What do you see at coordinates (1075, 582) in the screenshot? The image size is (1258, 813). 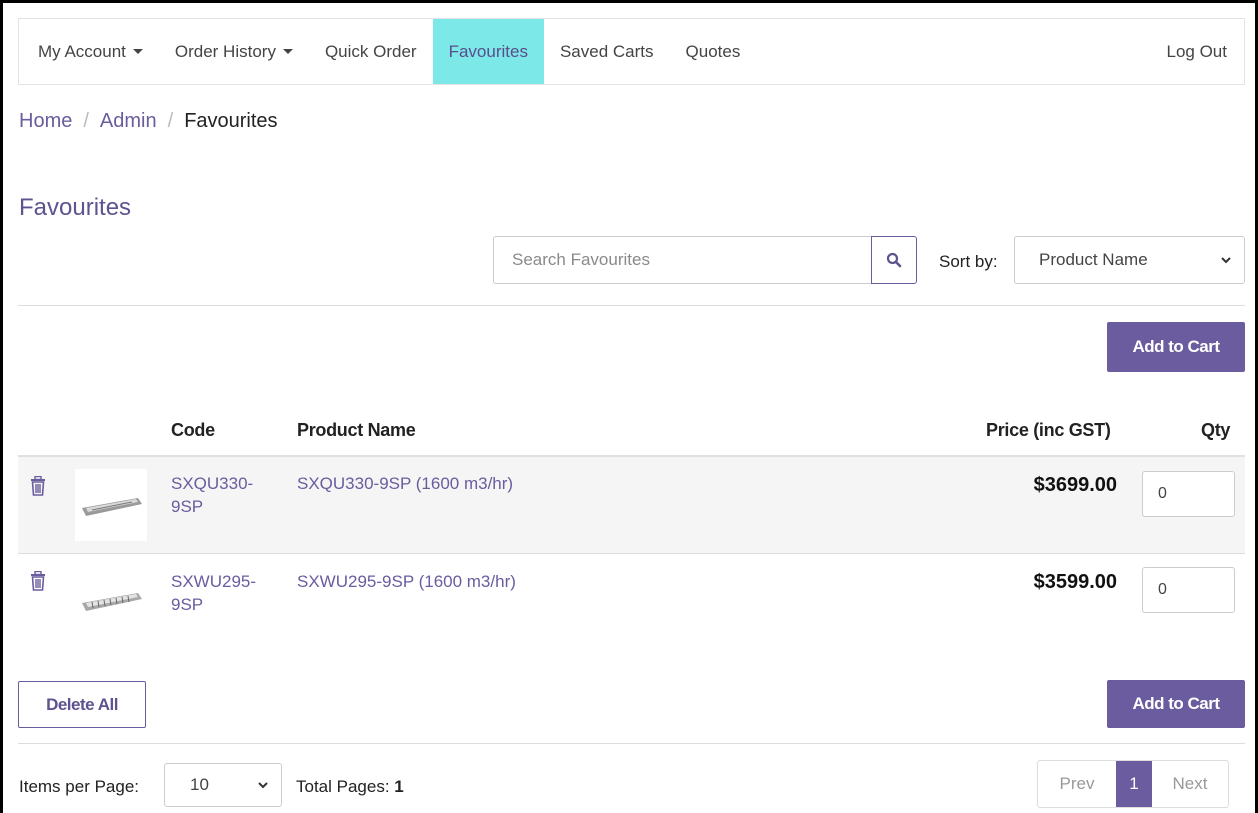 I see `product-price: $3599.00` at bounding box center [1075, 582].